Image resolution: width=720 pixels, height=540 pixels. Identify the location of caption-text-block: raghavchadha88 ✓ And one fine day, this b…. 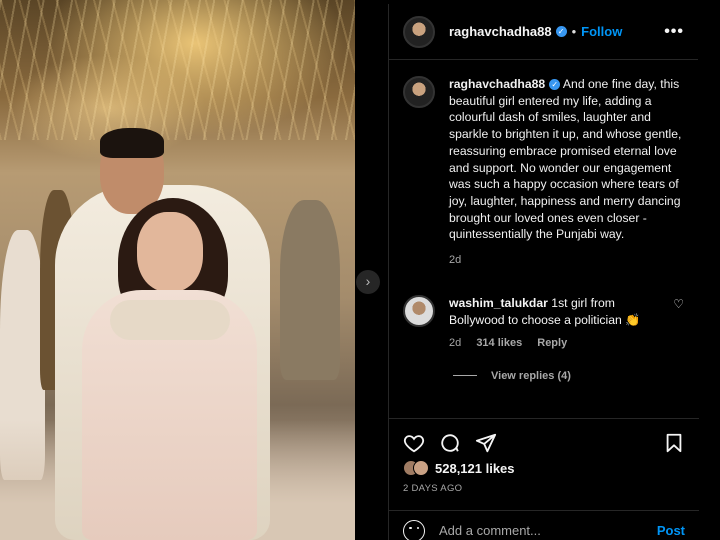
(566, 172).